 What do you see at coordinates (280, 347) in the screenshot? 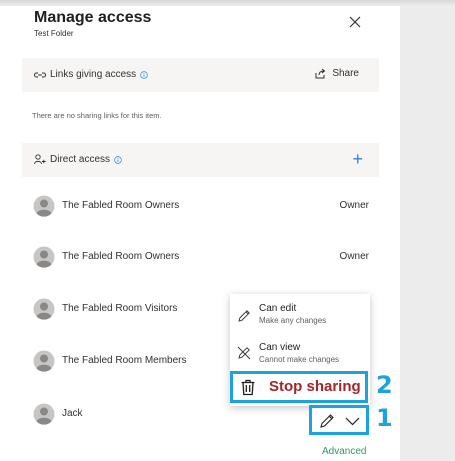
I see `can-view-title: Can view` at bounding box center [280, 347].